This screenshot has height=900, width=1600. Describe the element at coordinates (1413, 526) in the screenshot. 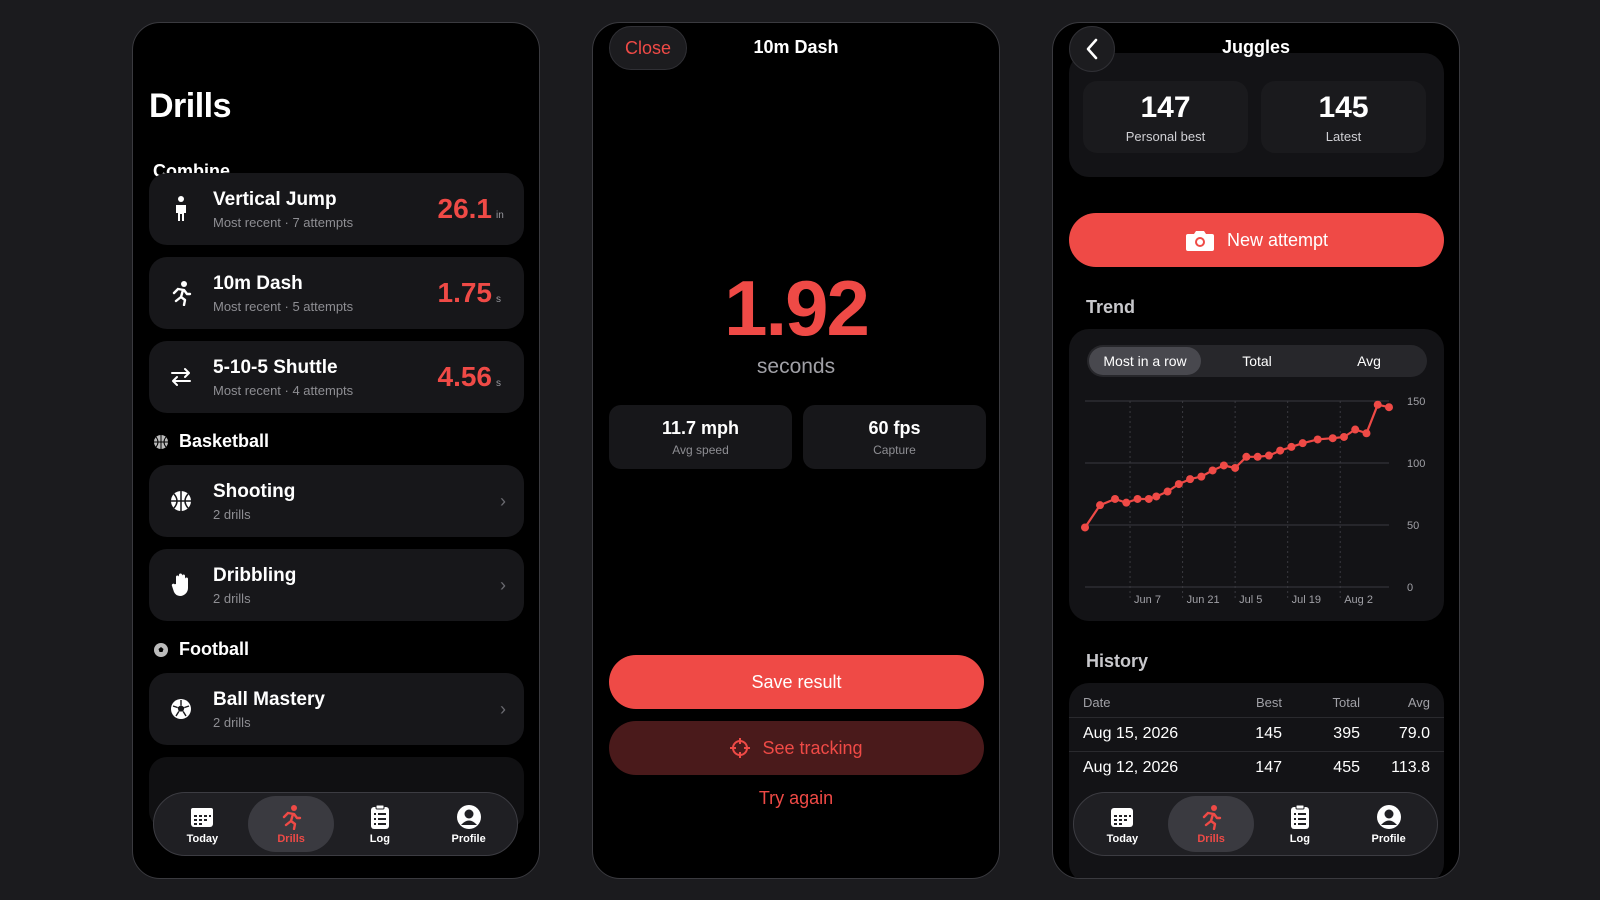

I see `y-tick-label: 50` at that location.